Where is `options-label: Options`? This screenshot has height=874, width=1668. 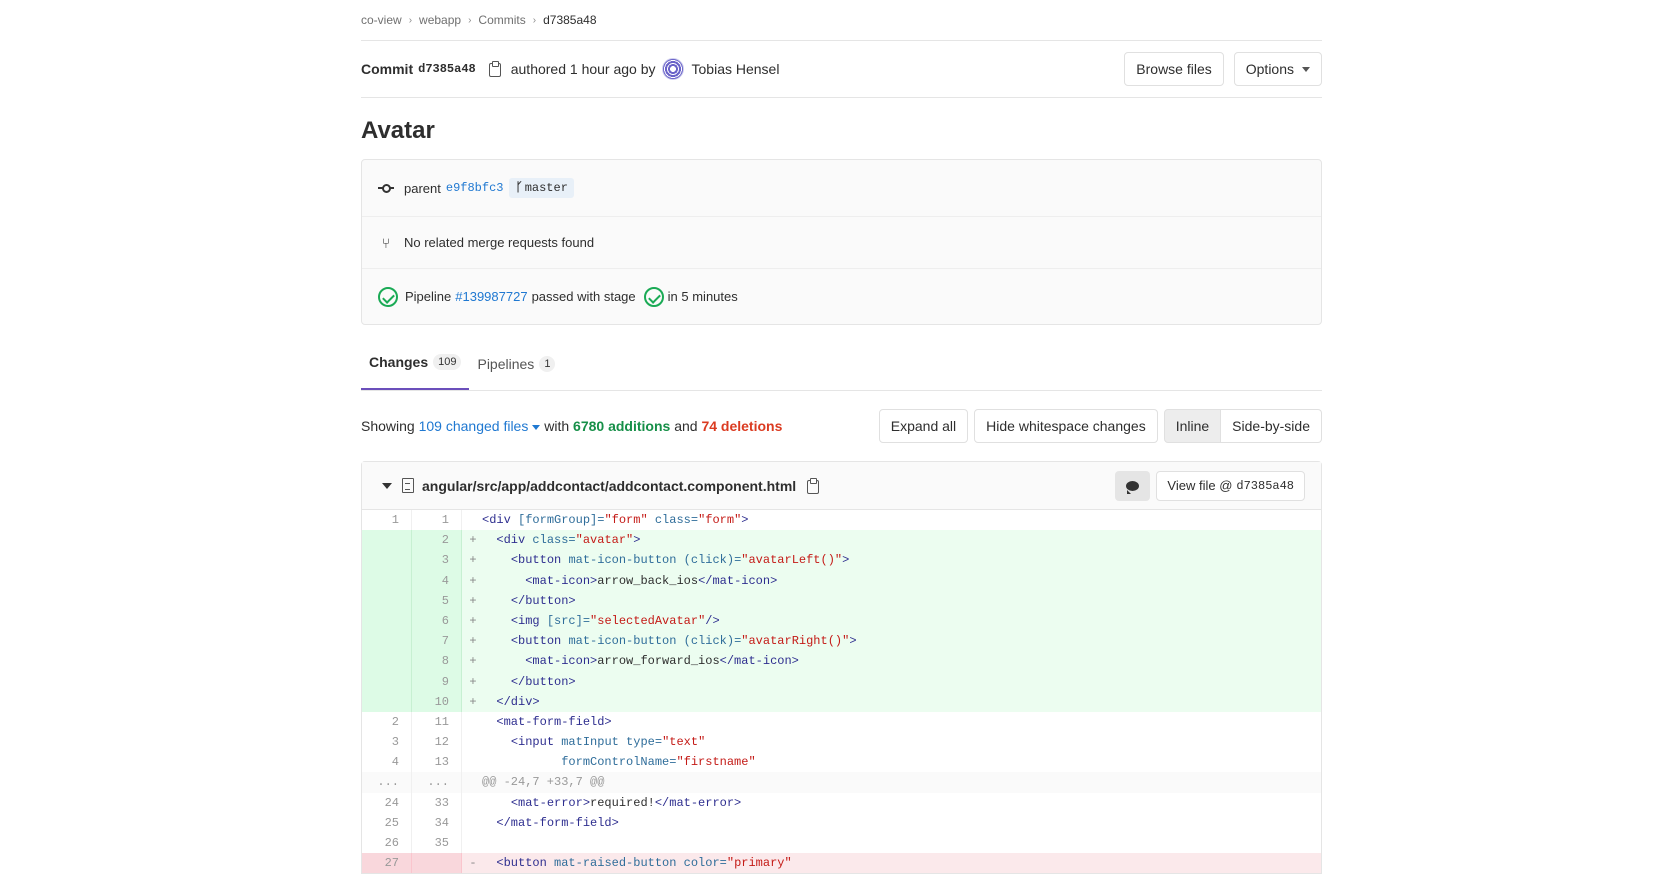
options-label: Options is located at coordinates (1269, 69).